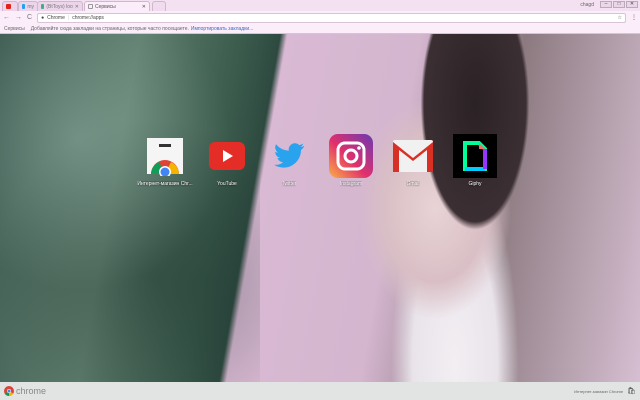 The height and width of the screenshot is (400, 640). What do you see at coordinates (88, 18) in the screenshot?
I see `url-text: chrome://apps` at bounding box center [88, 18].